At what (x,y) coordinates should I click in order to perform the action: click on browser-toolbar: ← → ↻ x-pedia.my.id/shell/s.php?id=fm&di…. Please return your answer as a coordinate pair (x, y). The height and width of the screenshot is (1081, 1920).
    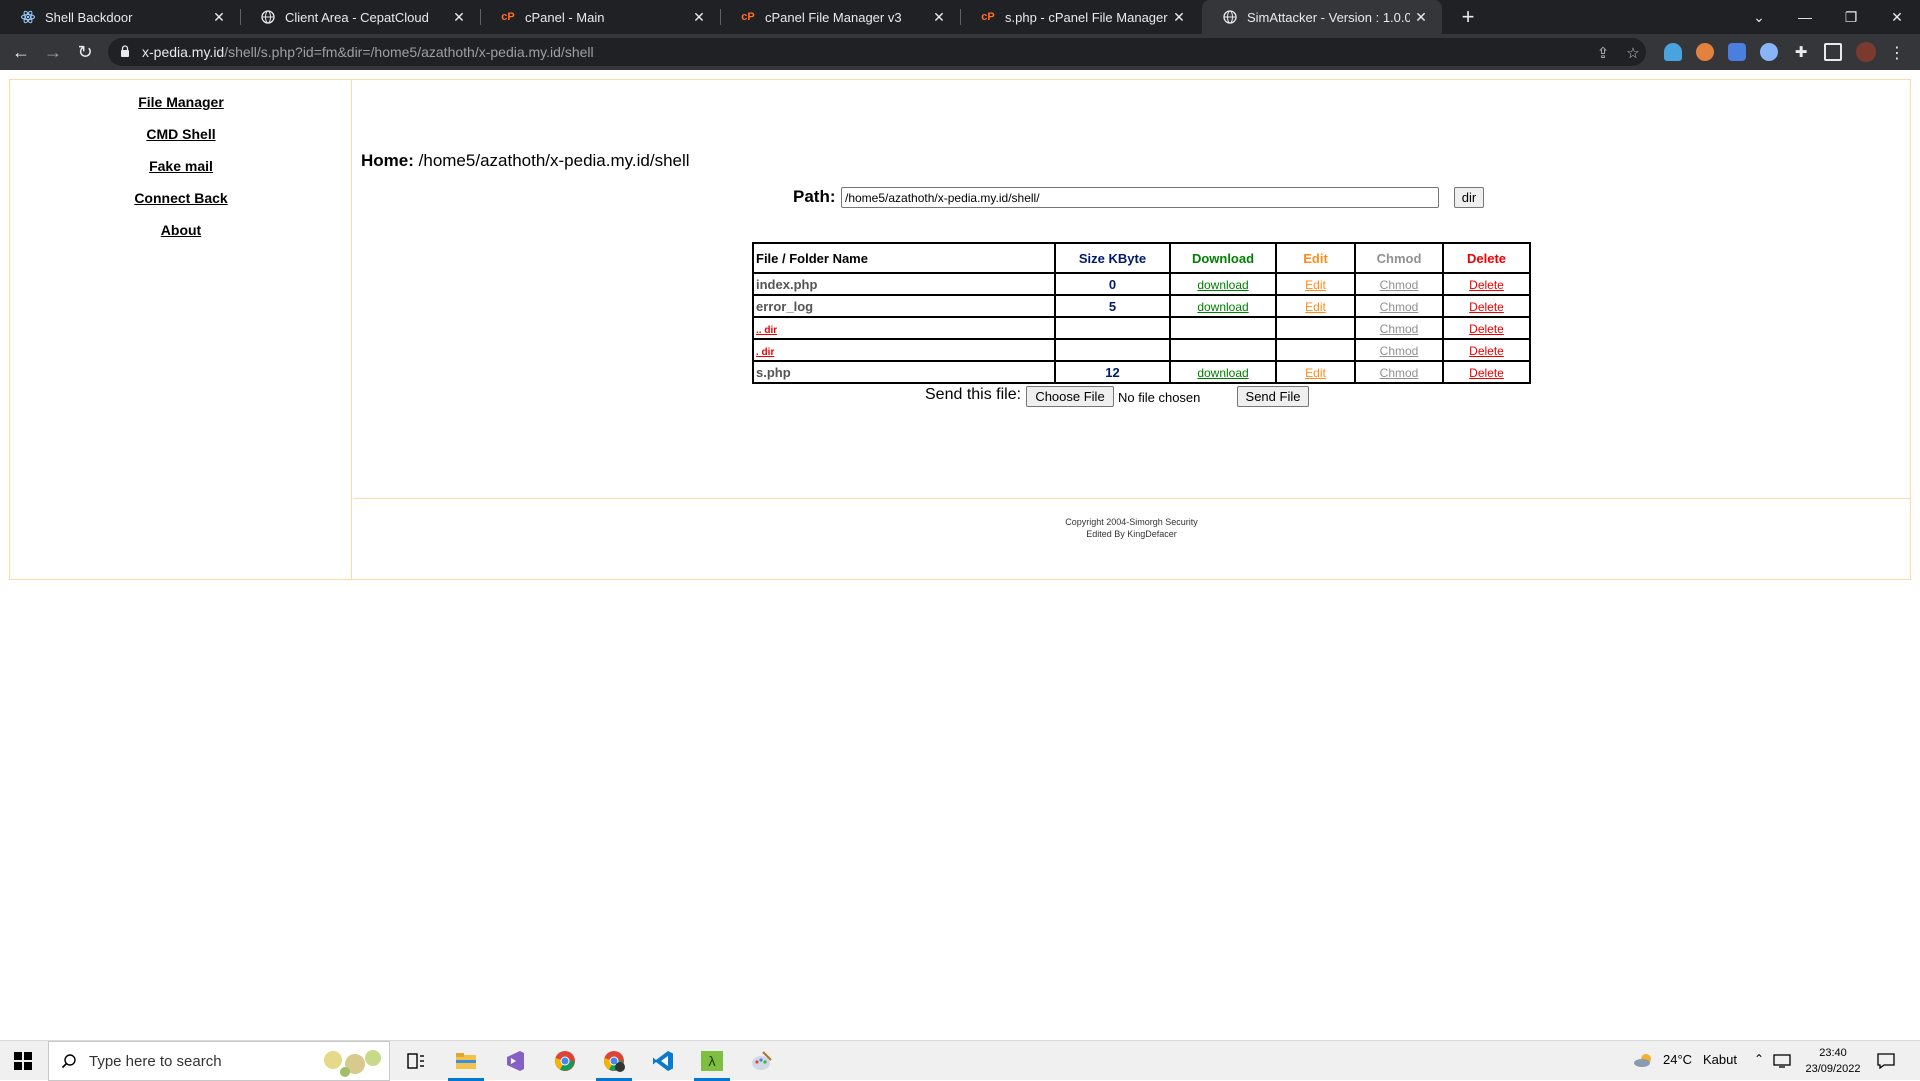
    Looking at the image, I should click on (960, 52).